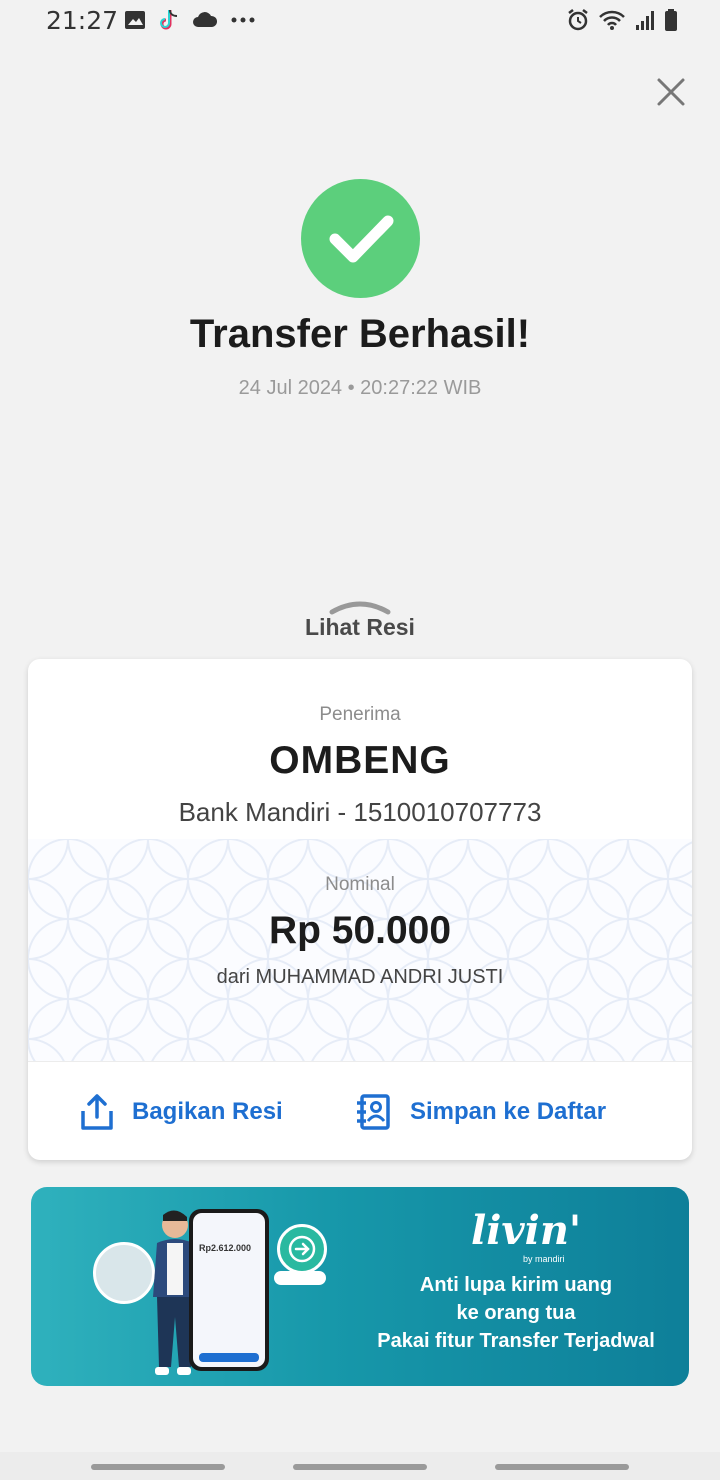  I want to click on promo-line-3: Pakai fitur Transfer Terjadwal, so click(516, 1341).